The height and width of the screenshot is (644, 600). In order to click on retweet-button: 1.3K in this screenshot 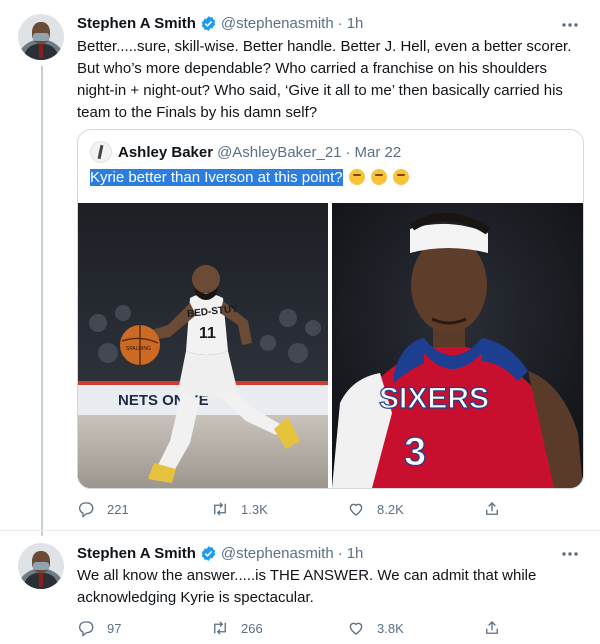, I will do `click(239, 509)`.